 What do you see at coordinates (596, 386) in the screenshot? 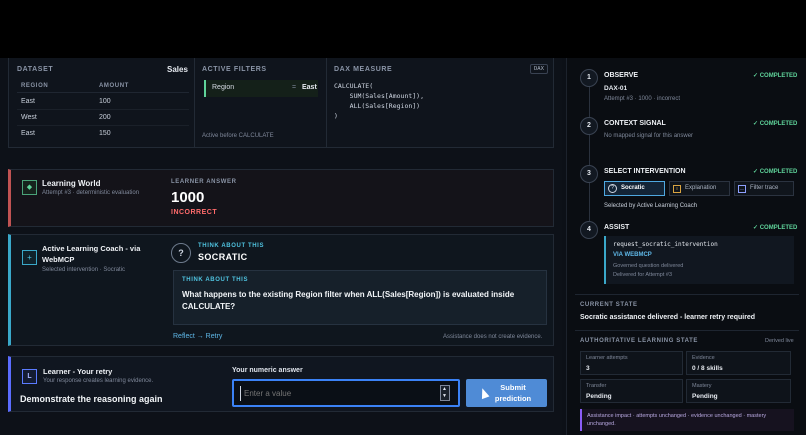
I see `state-cell-label: Transfer` at bounding box center [596, 386].